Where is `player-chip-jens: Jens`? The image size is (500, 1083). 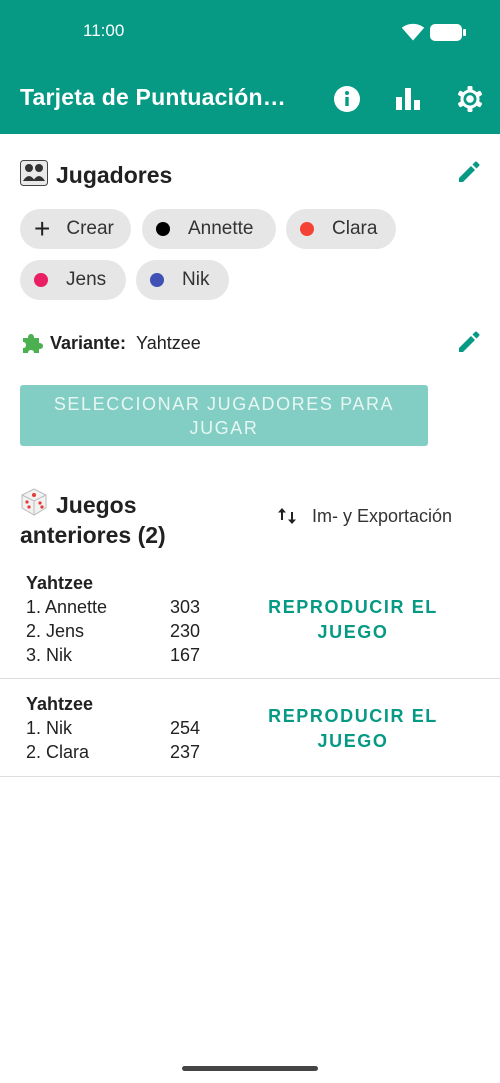 player-chip-jens: Jens is located at coordinates (73, 280).